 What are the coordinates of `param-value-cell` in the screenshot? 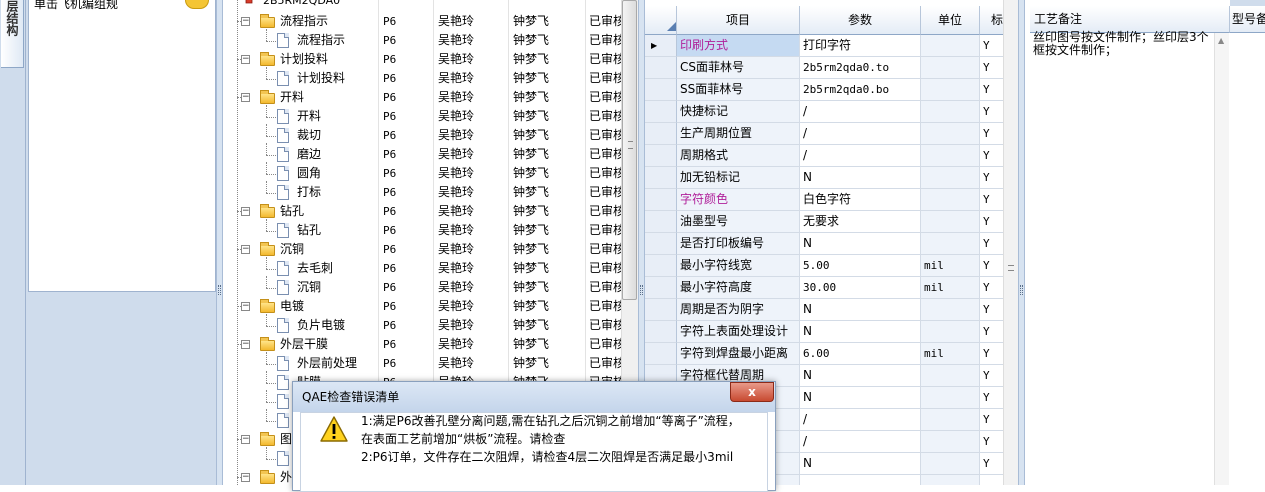 It's located at (860, 480).